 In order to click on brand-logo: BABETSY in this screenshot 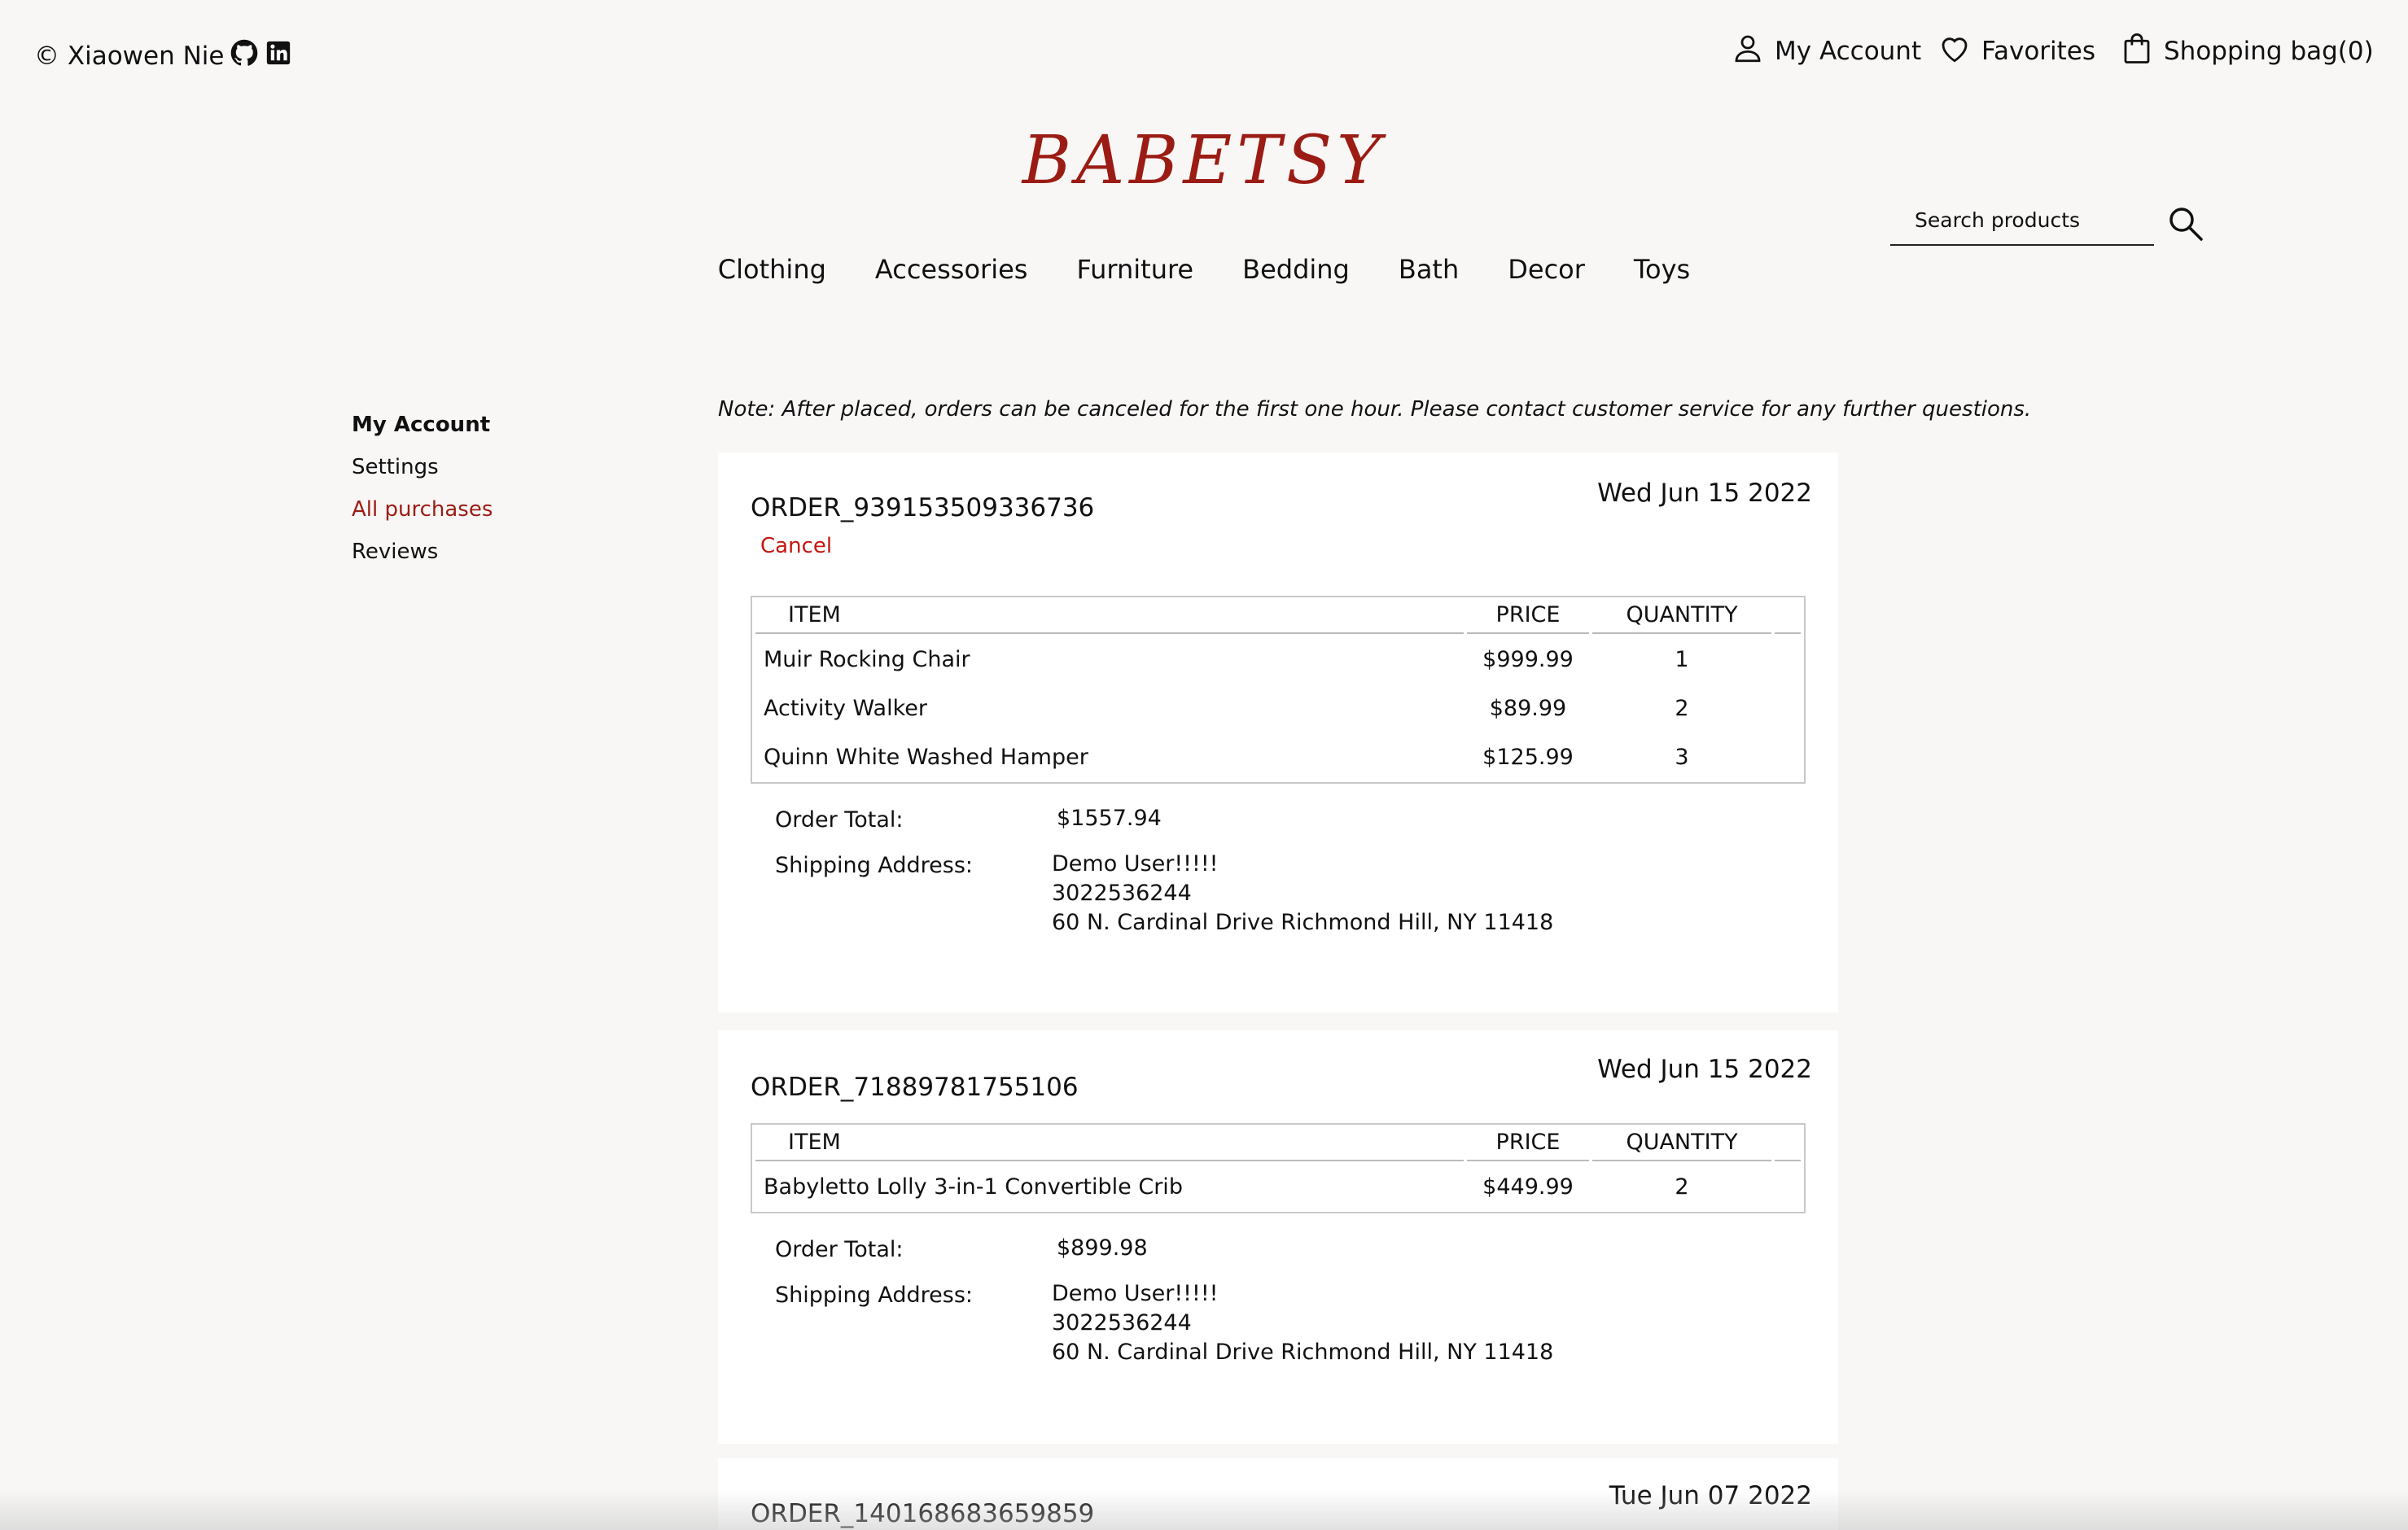, I will do `click(1204, 160)`.